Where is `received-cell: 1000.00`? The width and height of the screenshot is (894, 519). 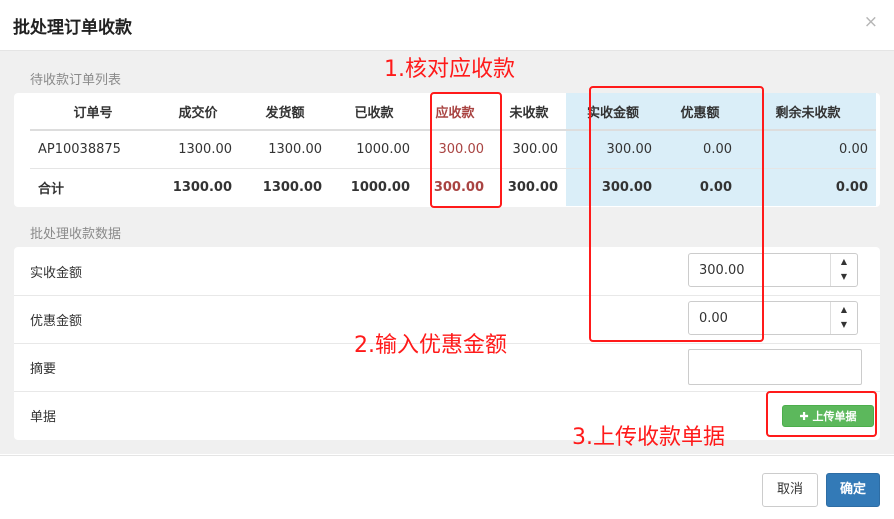 received-cell: 1000.00 is located at coordinates (374, 149).